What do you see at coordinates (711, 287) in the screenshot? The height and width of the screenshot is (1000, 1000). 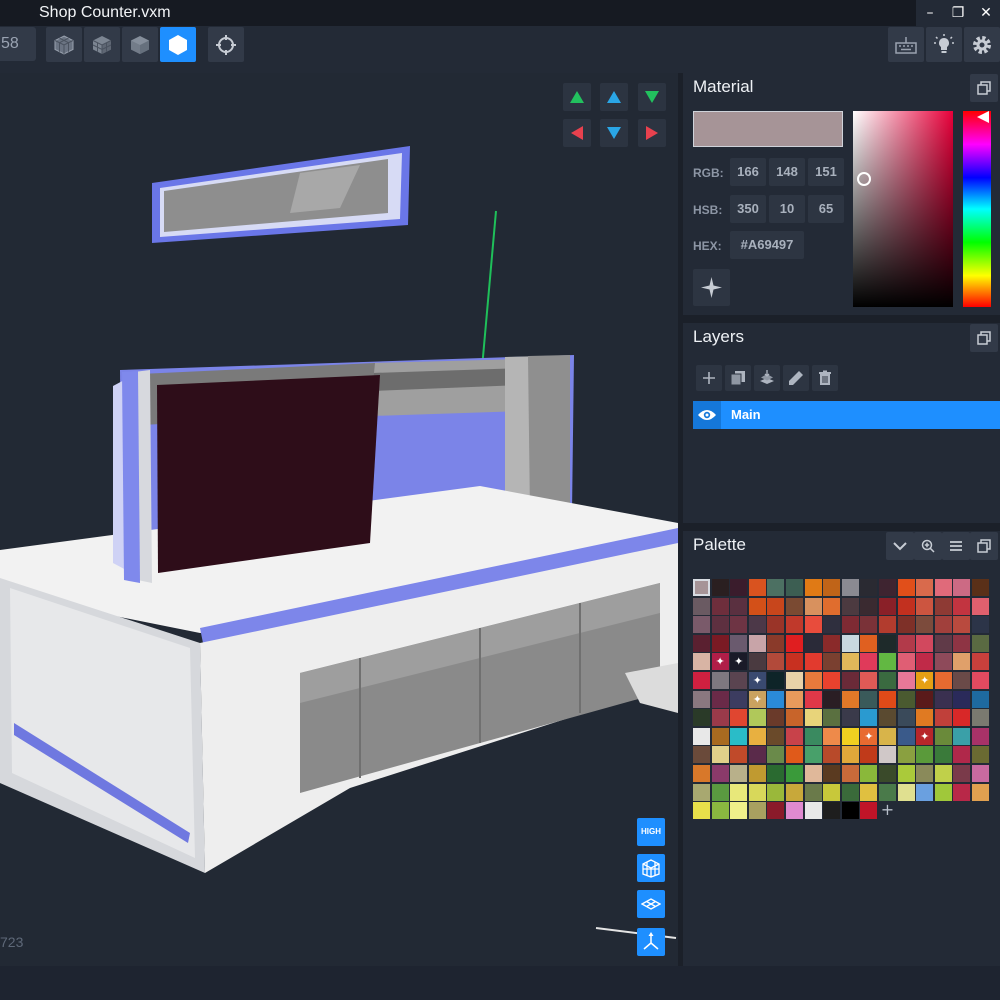 I see `color-pick-button` at bounding box center [711, 287].